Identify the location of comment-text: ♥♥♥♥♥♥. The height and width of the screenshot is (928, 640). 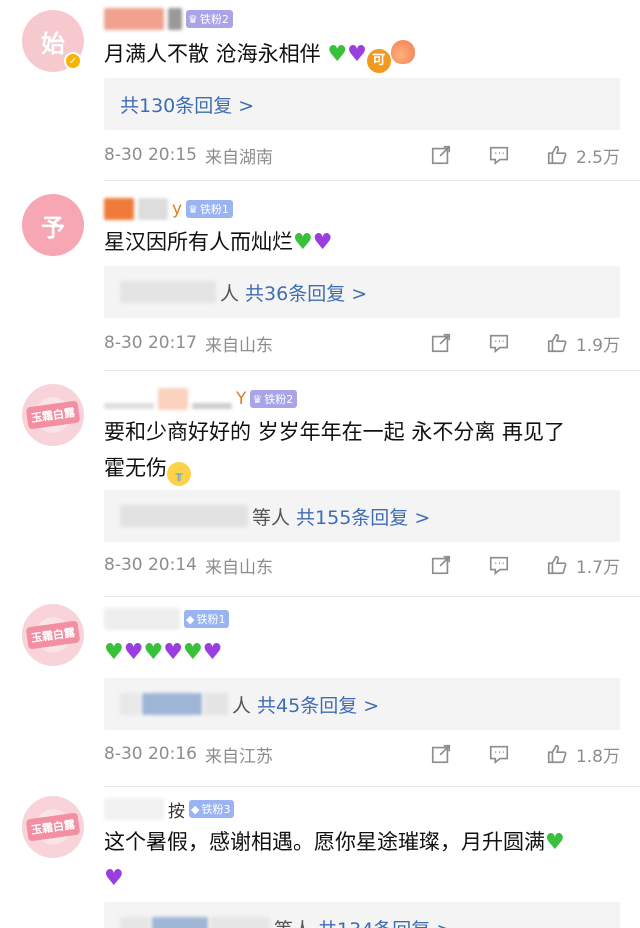
(362, 652).